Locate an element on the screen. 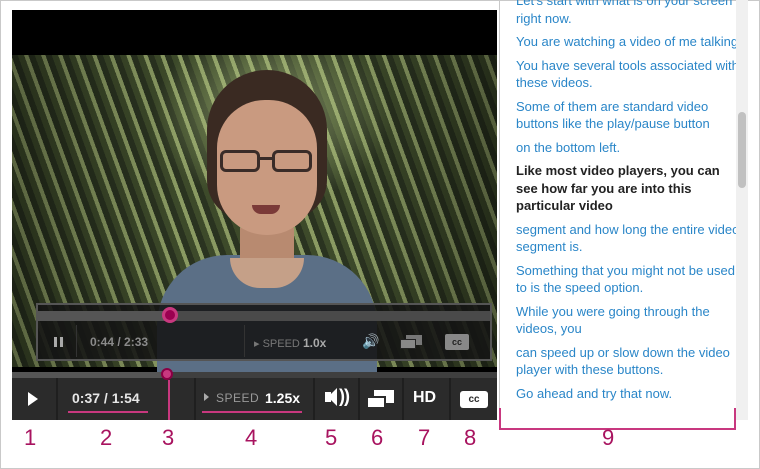 Image resolution: width=760 pixels, height=469 pixels. in-video-speed-value: 1.0x is located at coordinates (314, 343).